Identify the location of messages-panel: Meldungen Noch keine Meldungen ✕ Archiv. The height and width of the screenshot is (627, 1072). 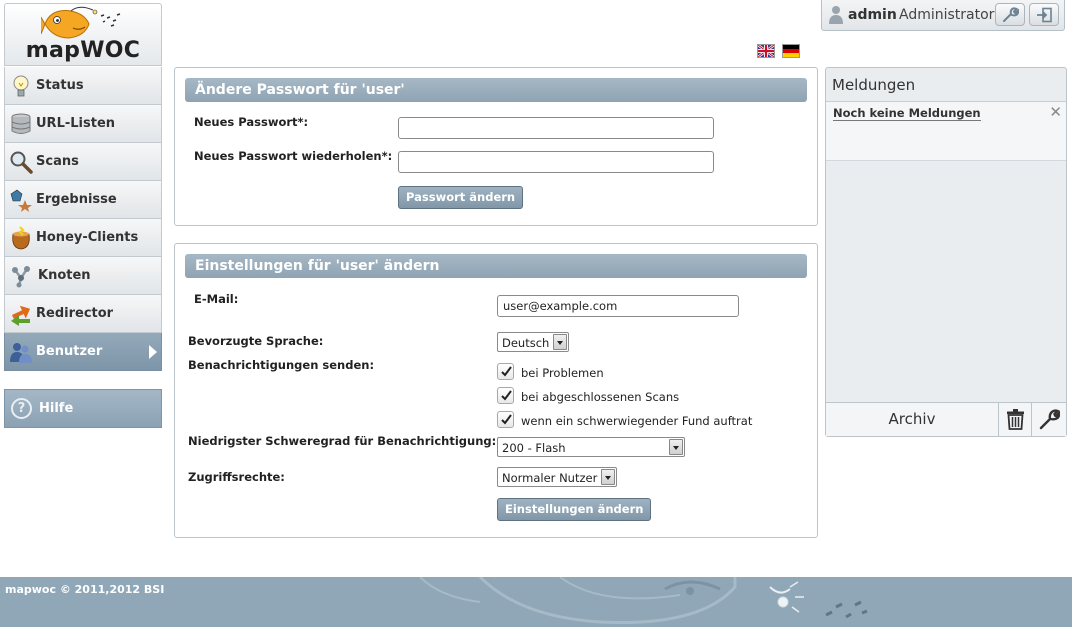
(946, 252).